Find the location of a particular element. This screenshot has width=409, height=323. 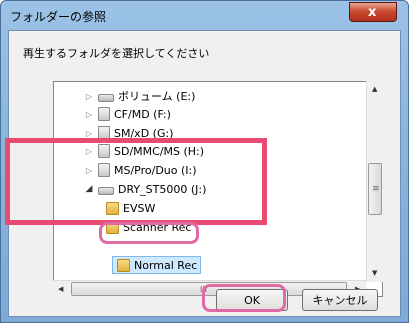

close-button: x is located at coordinates (373, 12).